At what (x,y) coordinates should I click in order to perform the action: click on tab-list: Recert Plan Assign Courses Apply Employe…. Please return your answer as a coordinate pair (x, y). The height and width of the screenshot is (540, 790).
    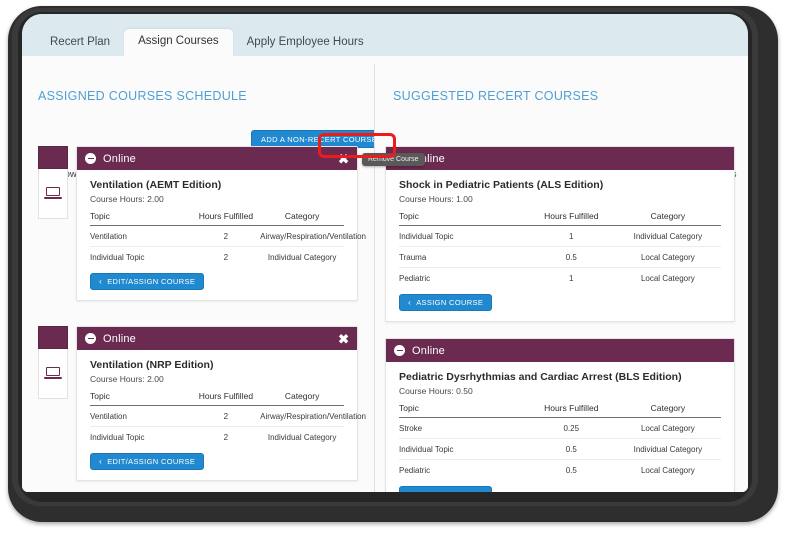
    Looking at the image, I should click on (207, 41).